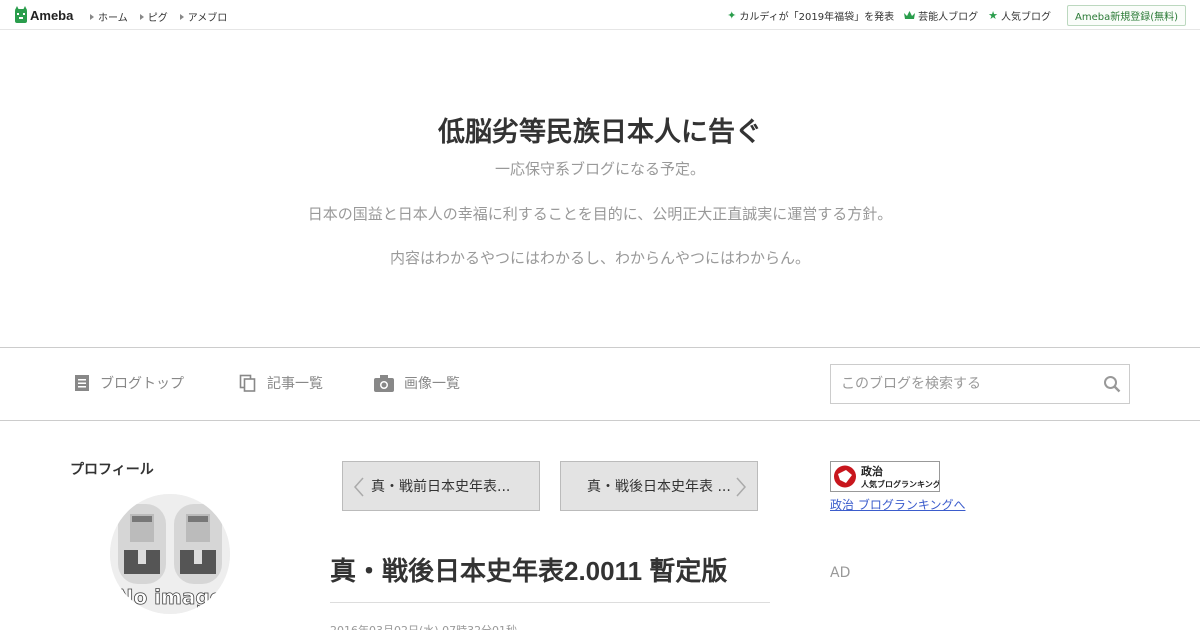 This screenshot has height=630, width=1200. Describe the element at coordinates (207, 18) in the screenshot. I see `nav-ameblo-label: アメブロ` at that location.